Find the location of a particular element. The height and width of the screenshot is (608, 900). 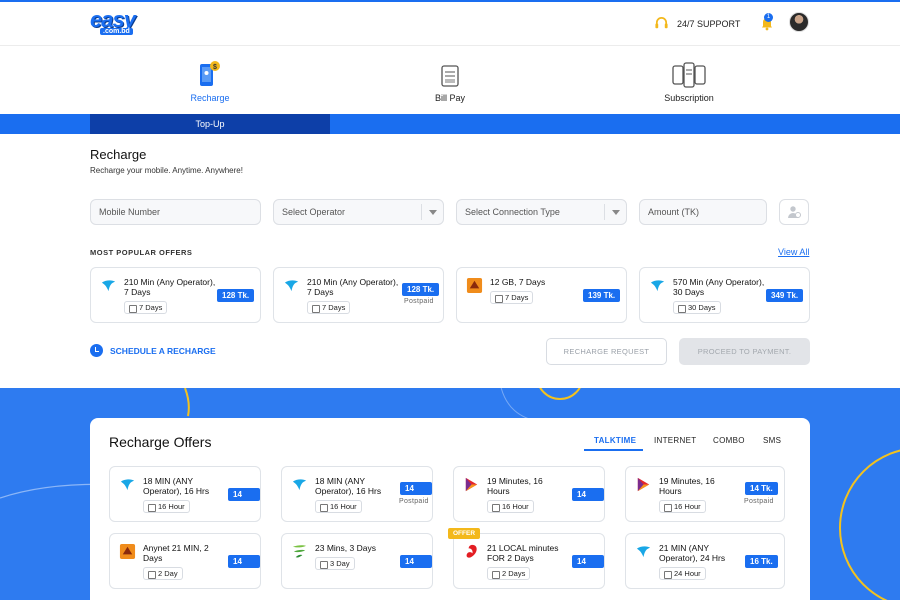

view-all-link: View All is located at coordinates (793, 252).